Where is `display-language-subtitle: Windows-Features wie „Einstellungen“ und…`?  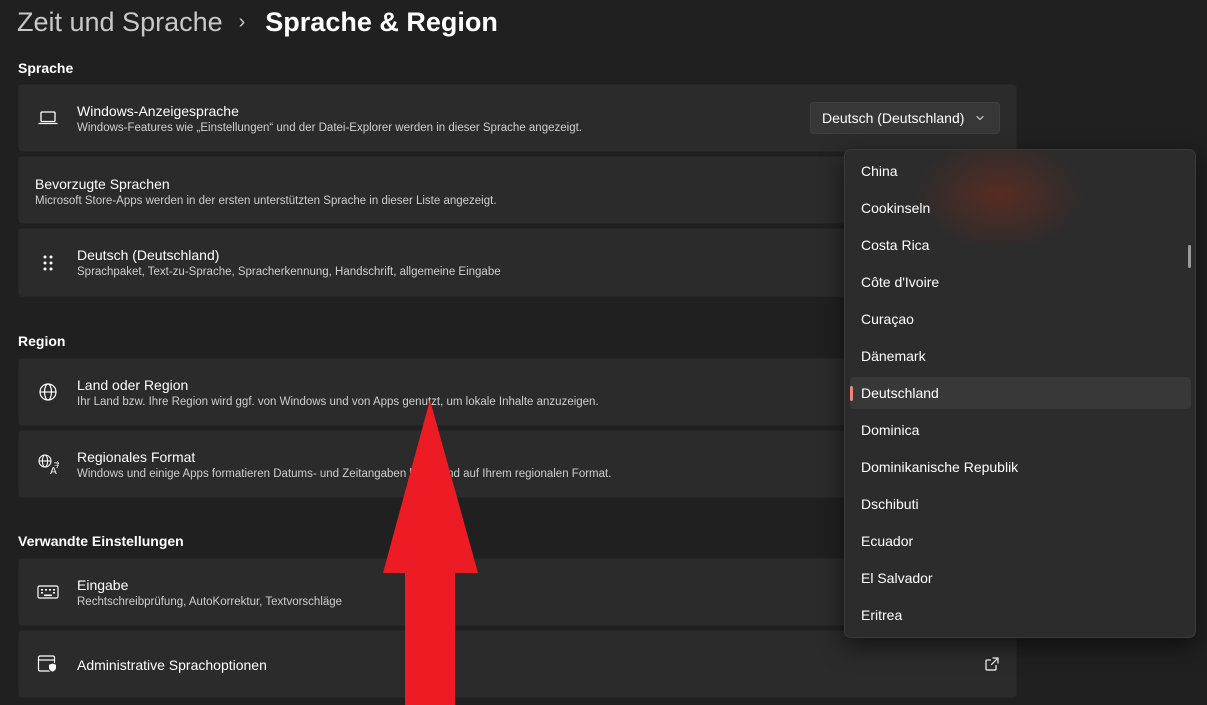 display-language-subtitle: Windows-Features wie „Einstellungen“ und… is located at coordinates (329, 128).